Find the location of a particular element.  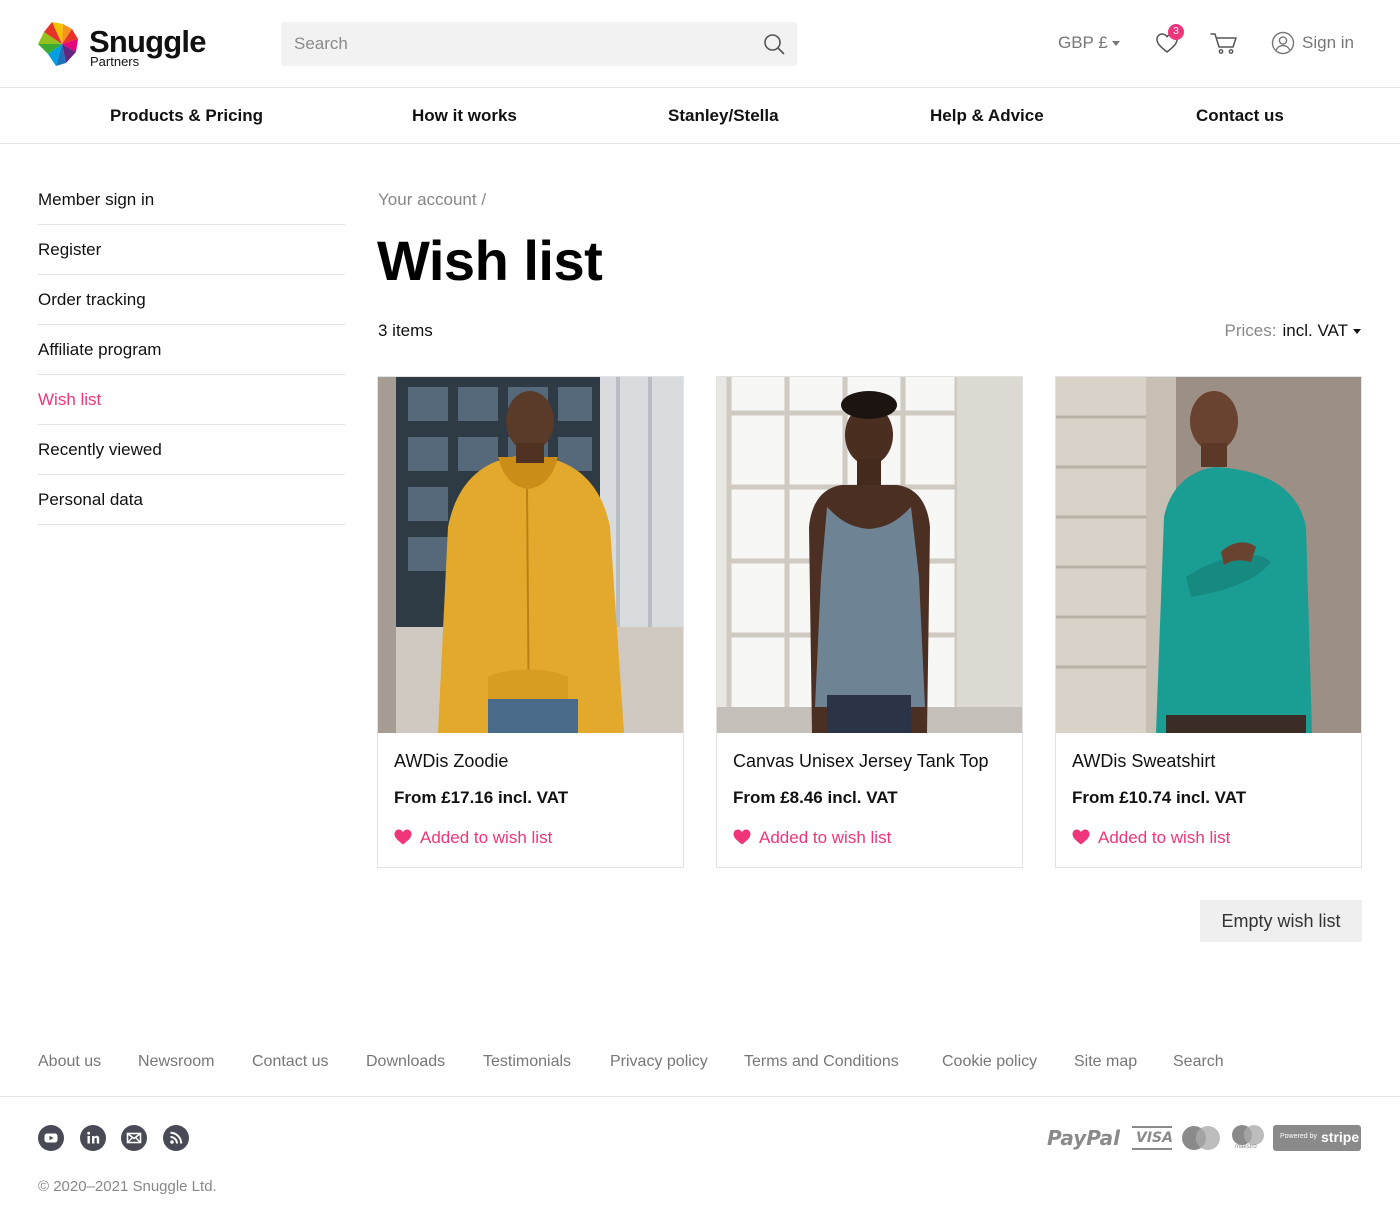

nav-products-pricing: Products & Pricing is located at coordinates (186, 116).